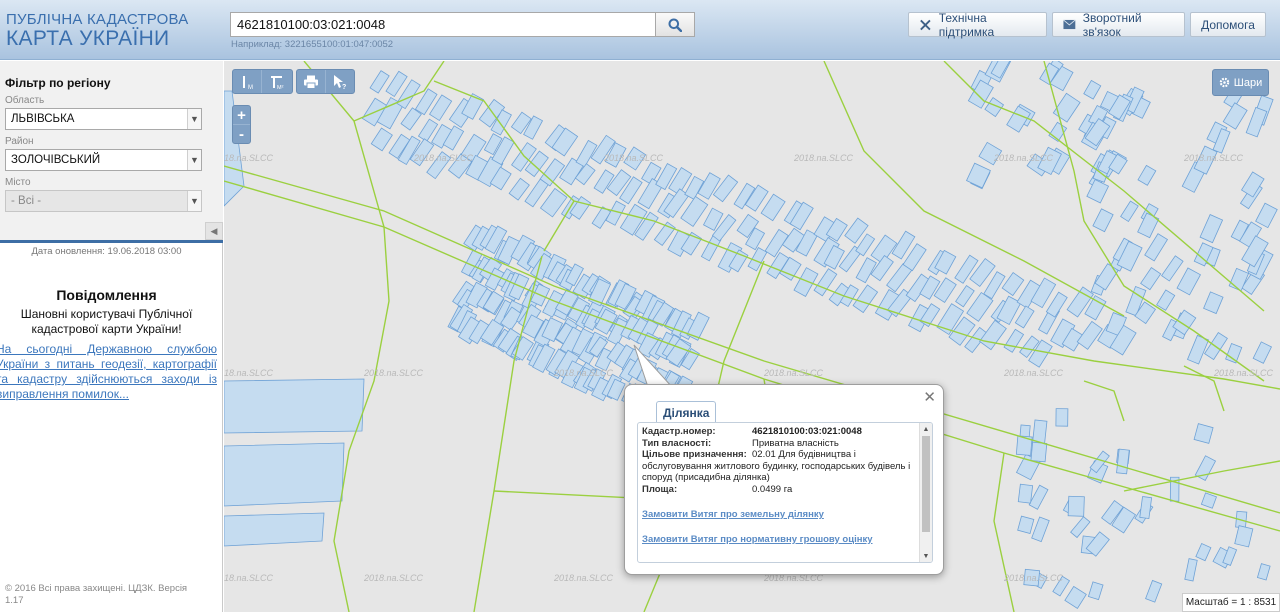 The image size is (1280, 612). Describe the element at coordinates (241, 134) in the screenshot. I see `zoom-out-button: -` at that location.